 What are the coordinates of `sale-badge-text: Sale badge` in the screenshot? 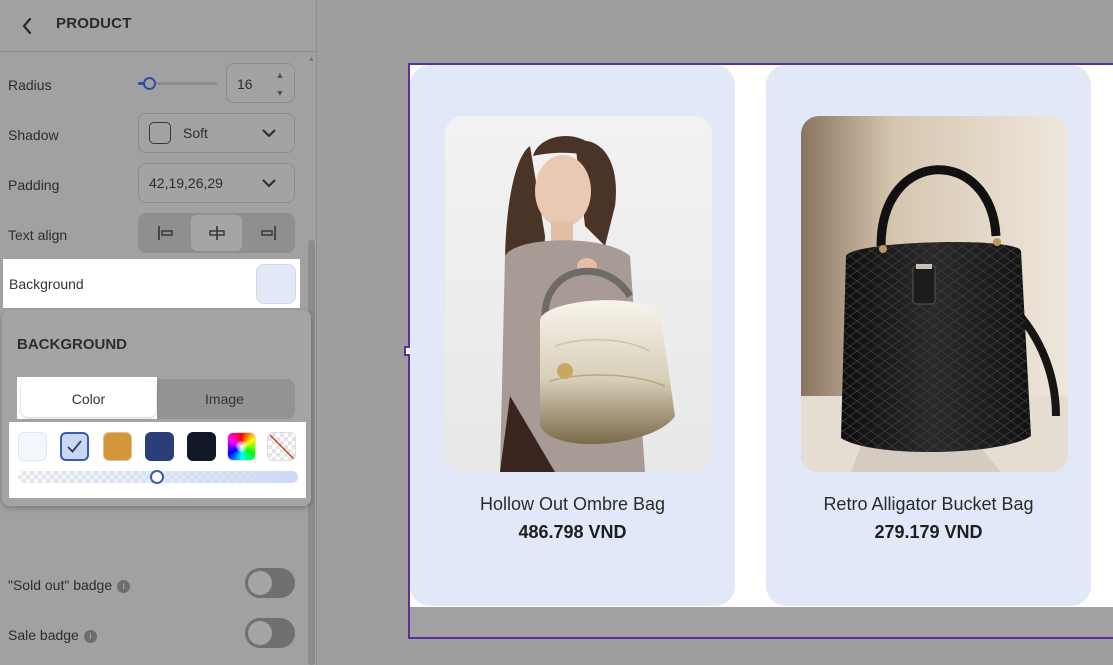 It's located at (43, 635).